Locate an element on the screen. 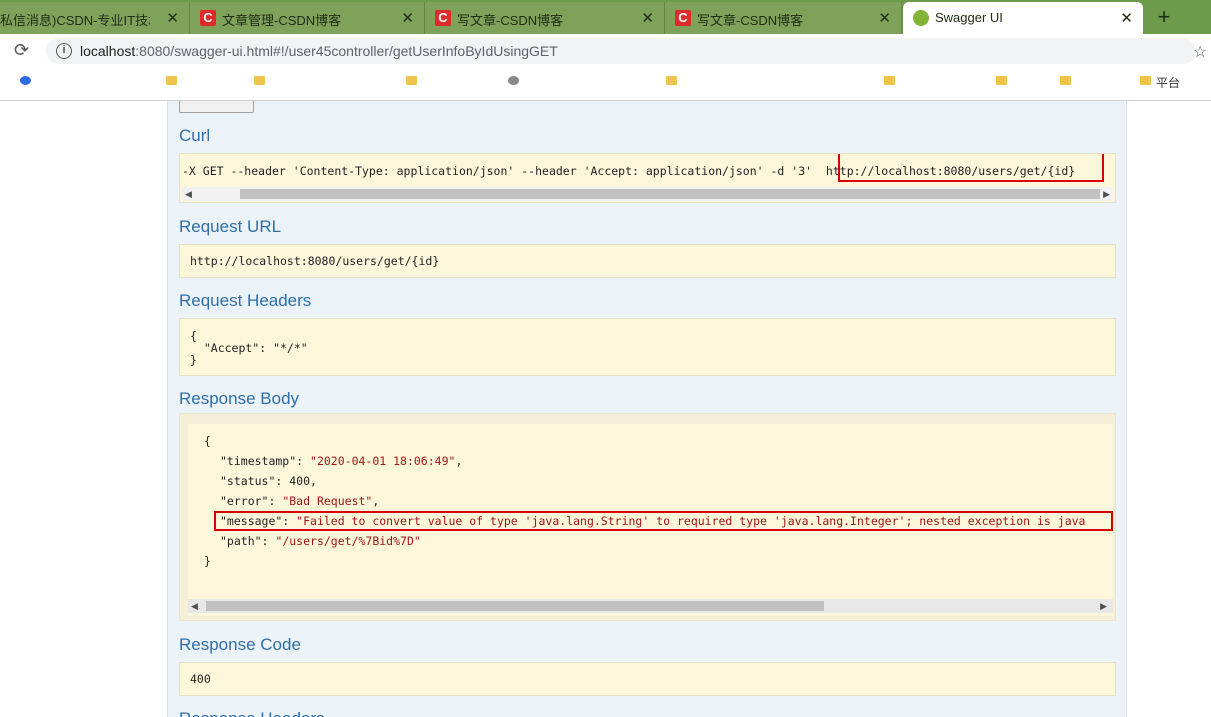  tab-swagger-ui: Swagger UI ✕ is located at coordinates (1023, 18).